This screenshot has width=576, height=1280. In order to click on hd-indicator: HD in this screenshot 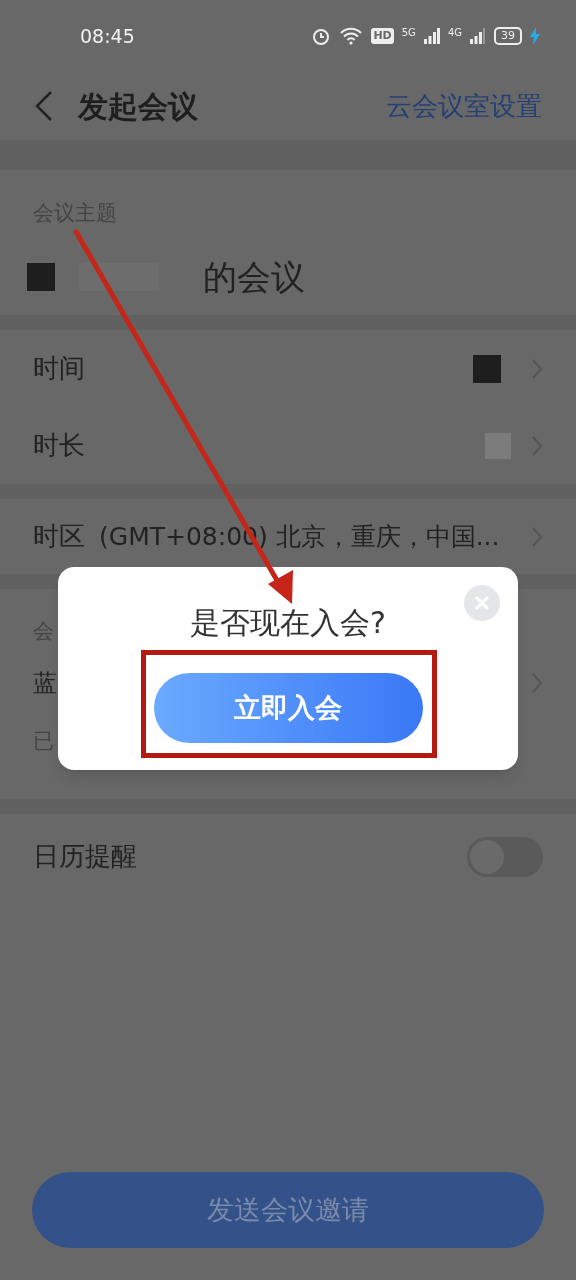, I will do `click(382, 36)`.